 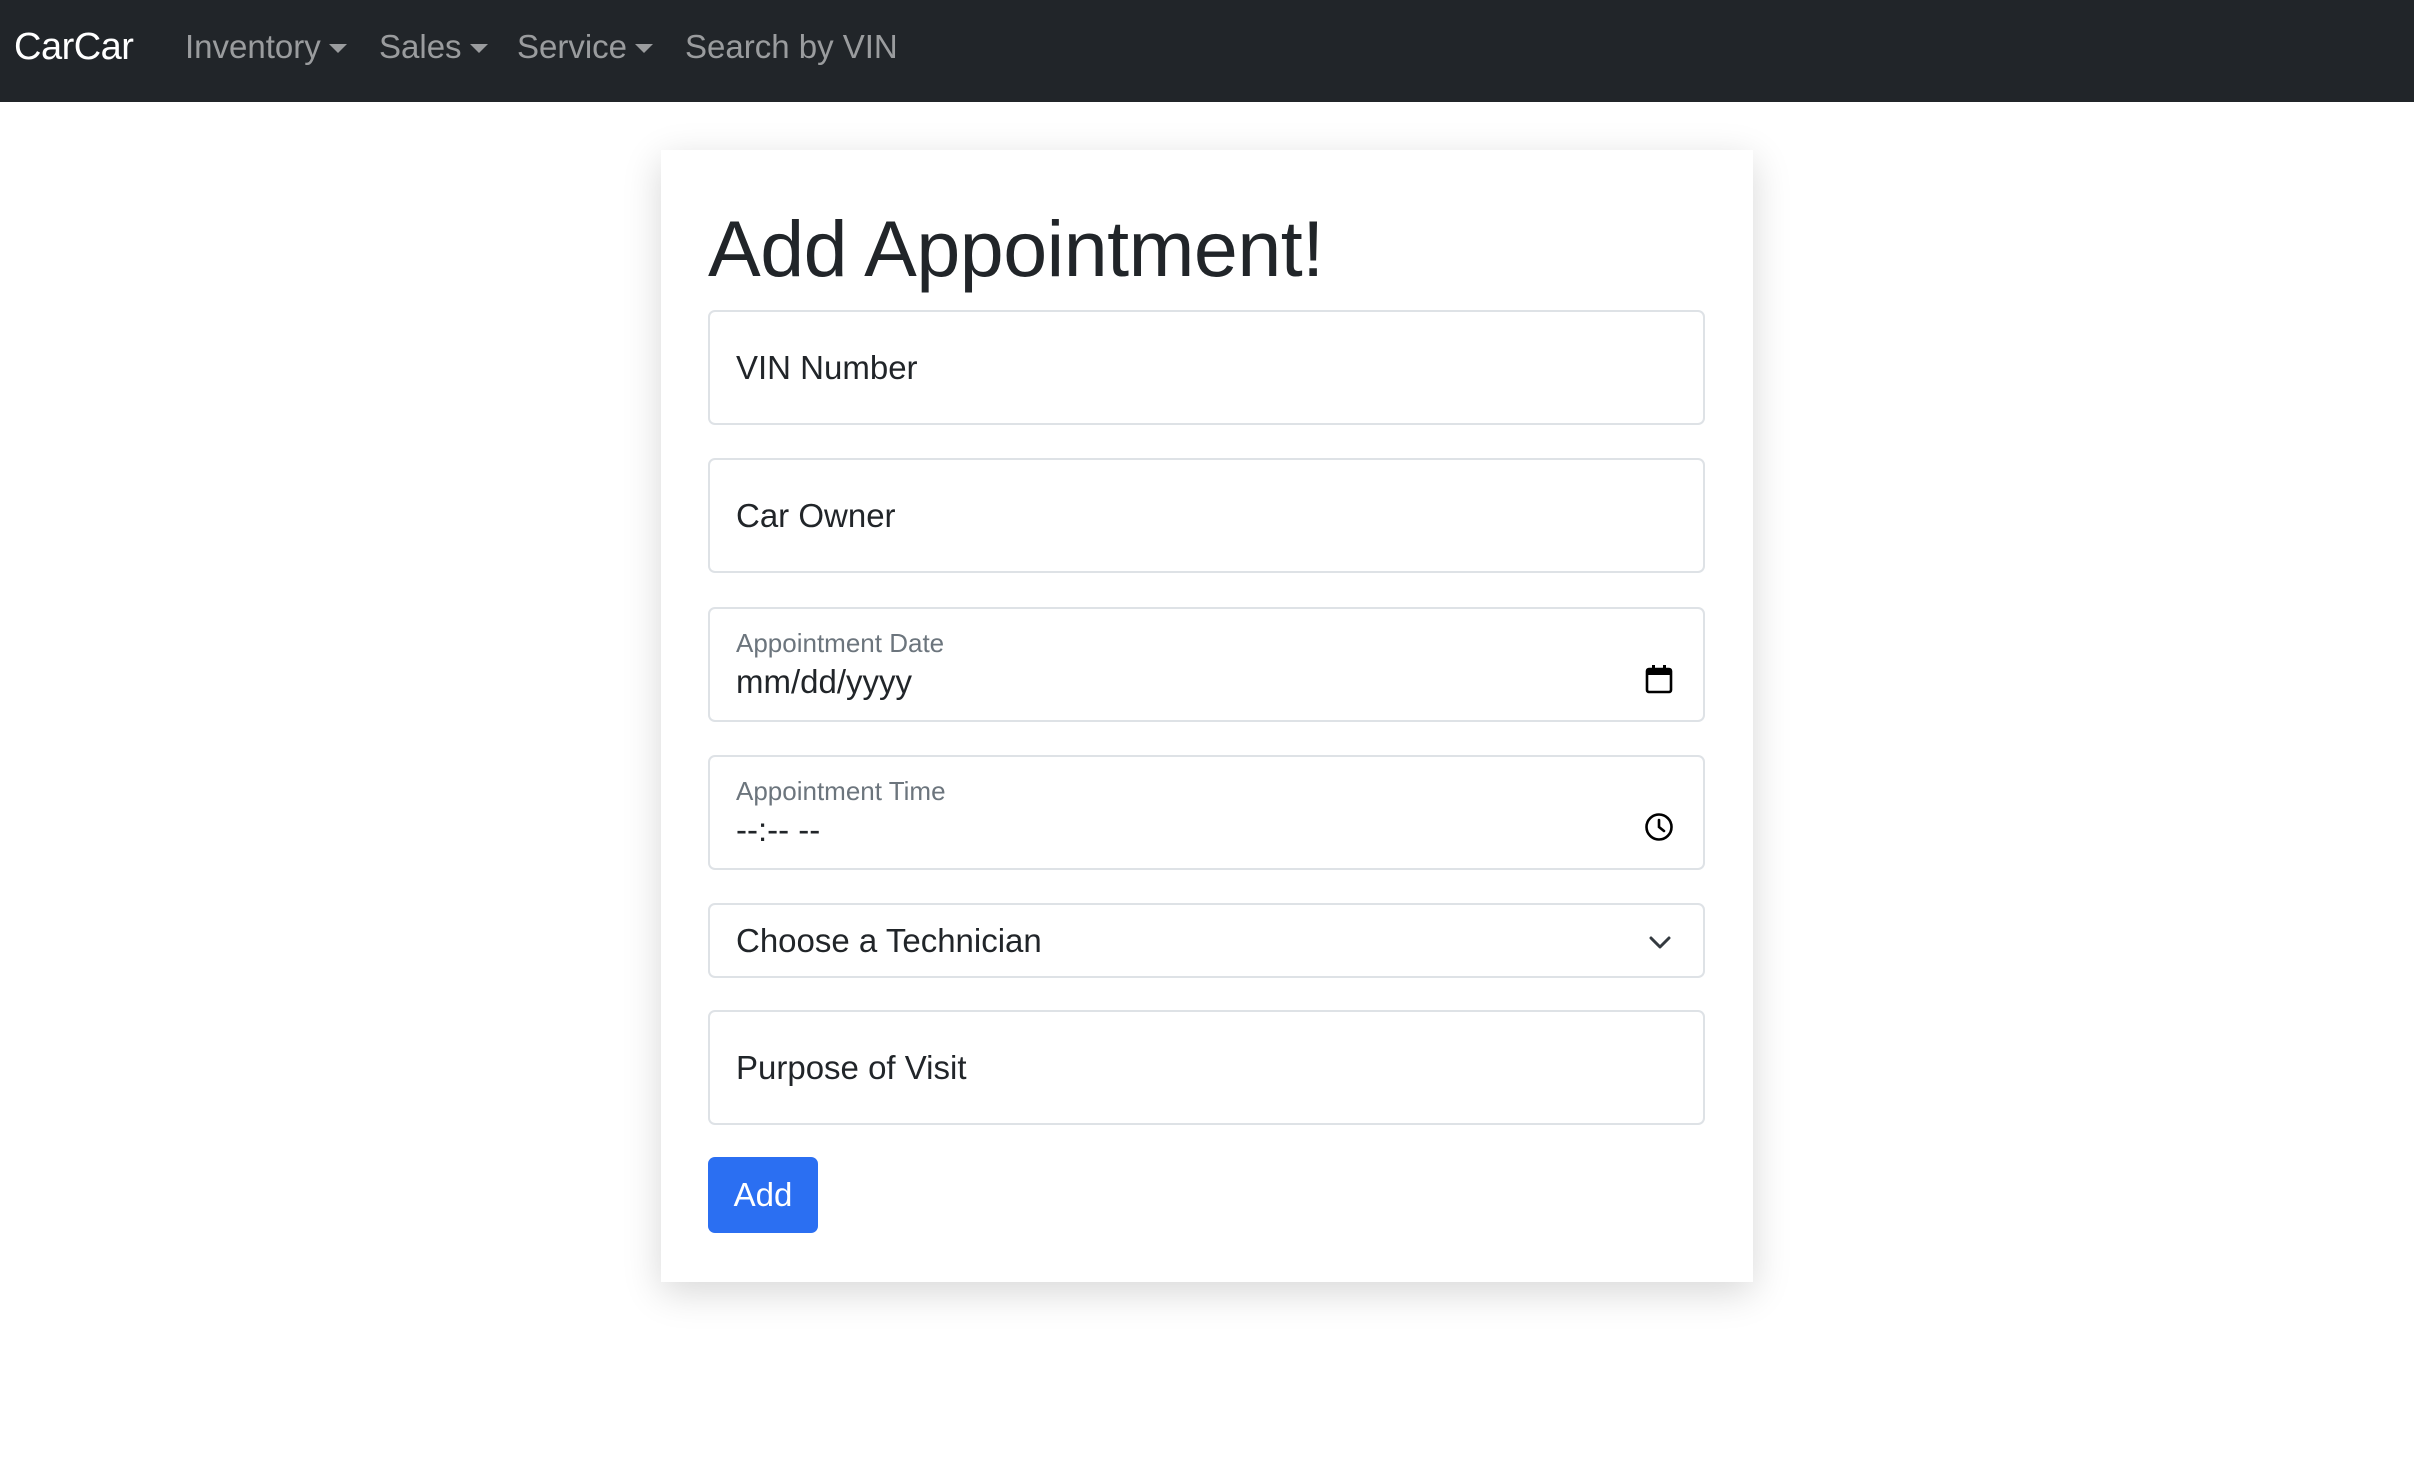 I want to click on calendar-icon, so click(x=1659, y=679).